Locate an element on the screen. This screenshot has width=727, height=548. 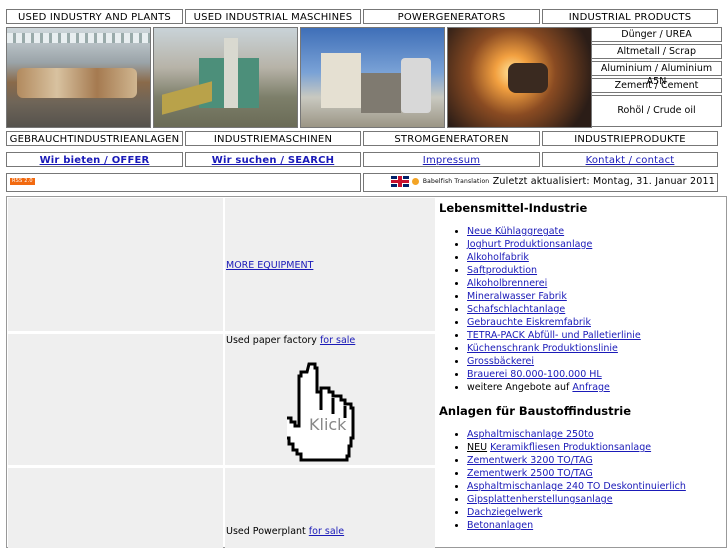
food-link: Gebrauchte Eiskremfabrik is located at coordinates (529, 322).